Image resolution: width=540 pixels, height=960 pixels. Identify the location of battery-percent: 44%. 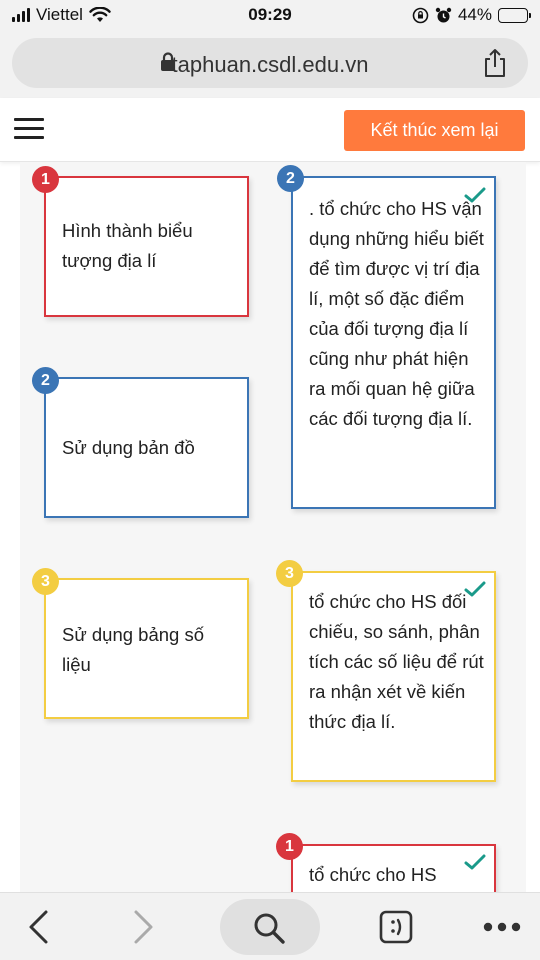
(474, 14).